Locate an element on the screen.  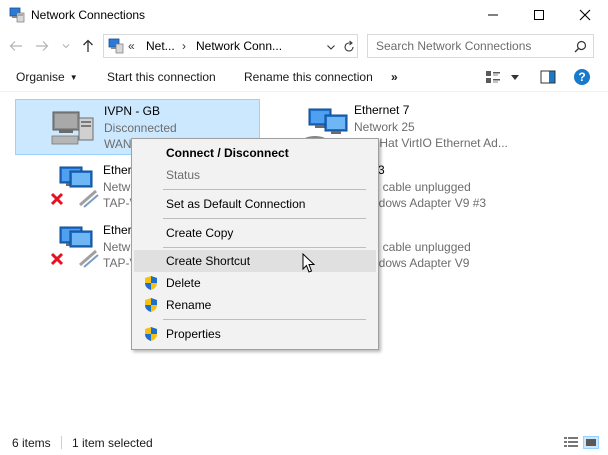
maximize-button is located at coordinates (539, 15).